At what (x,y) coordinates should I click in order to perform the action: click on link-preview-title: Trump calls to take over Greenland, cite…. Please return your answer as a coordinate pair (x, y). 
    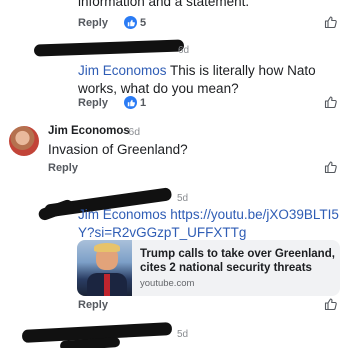
    Looking at the image, I should click on (237, 261).